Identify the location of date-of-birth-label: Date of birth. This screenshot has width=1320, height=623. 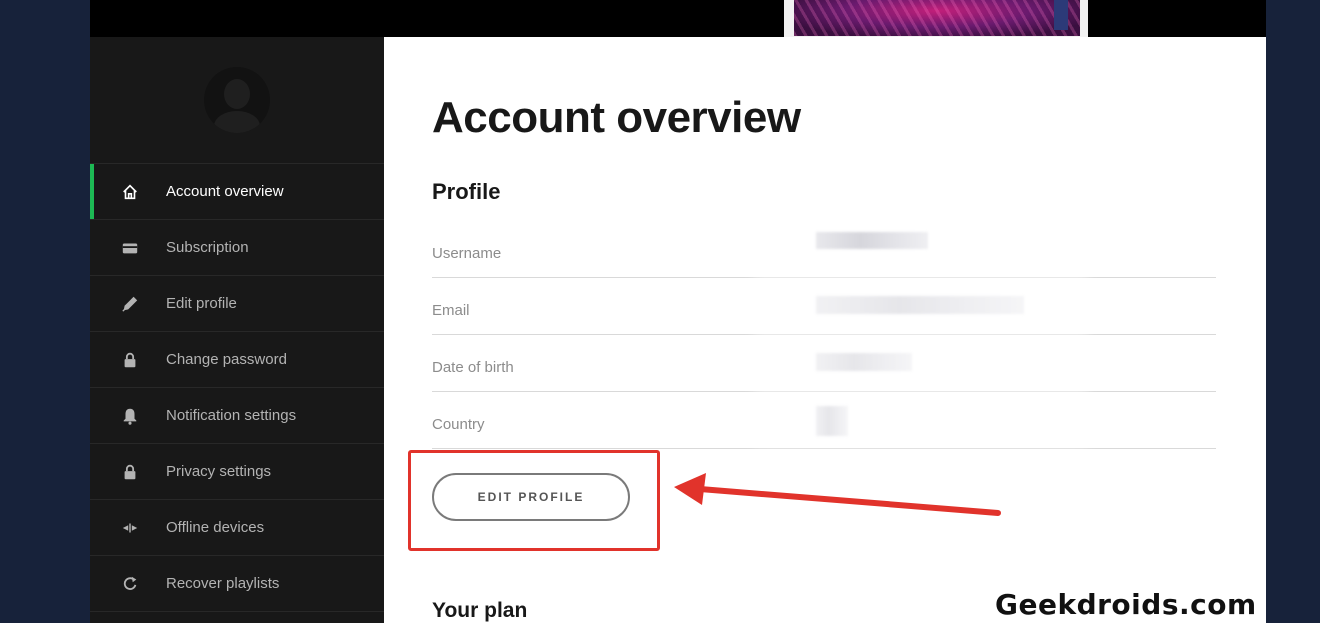
(473, 367).